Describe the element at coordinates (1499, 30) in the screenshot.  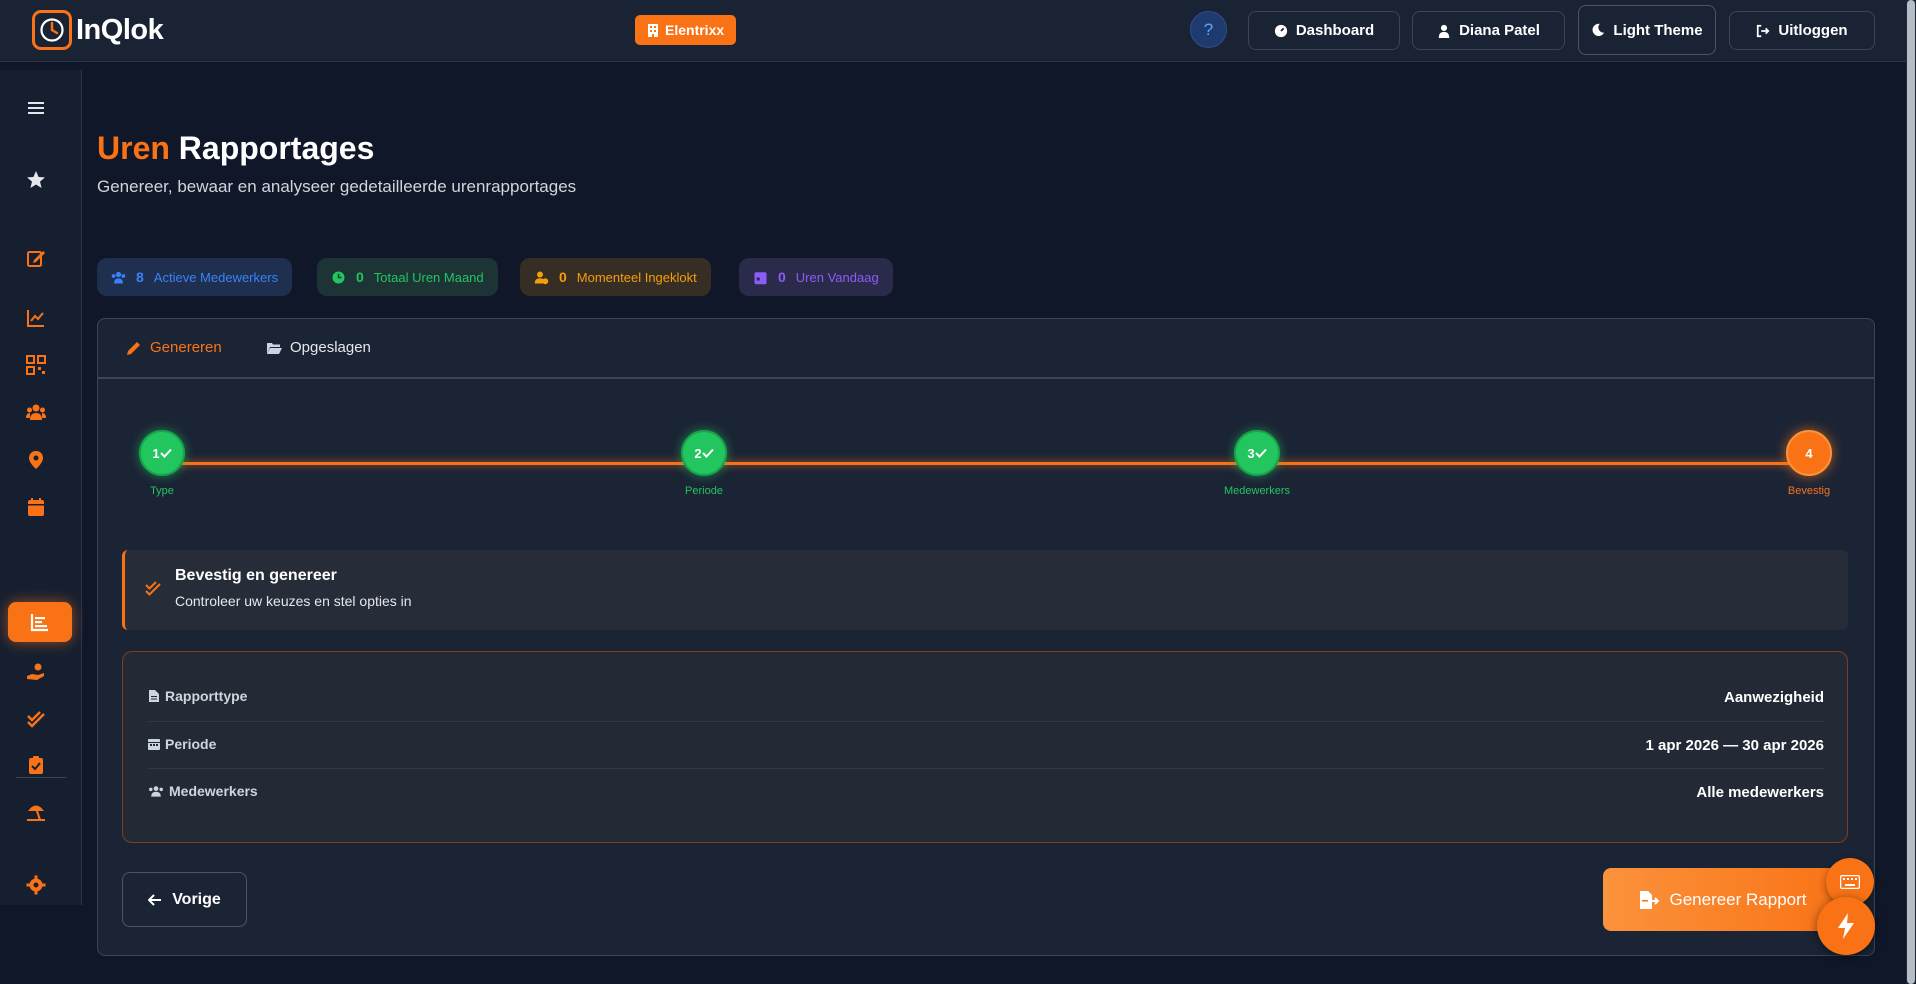
I see `user-name: Diana Patel` at that location.